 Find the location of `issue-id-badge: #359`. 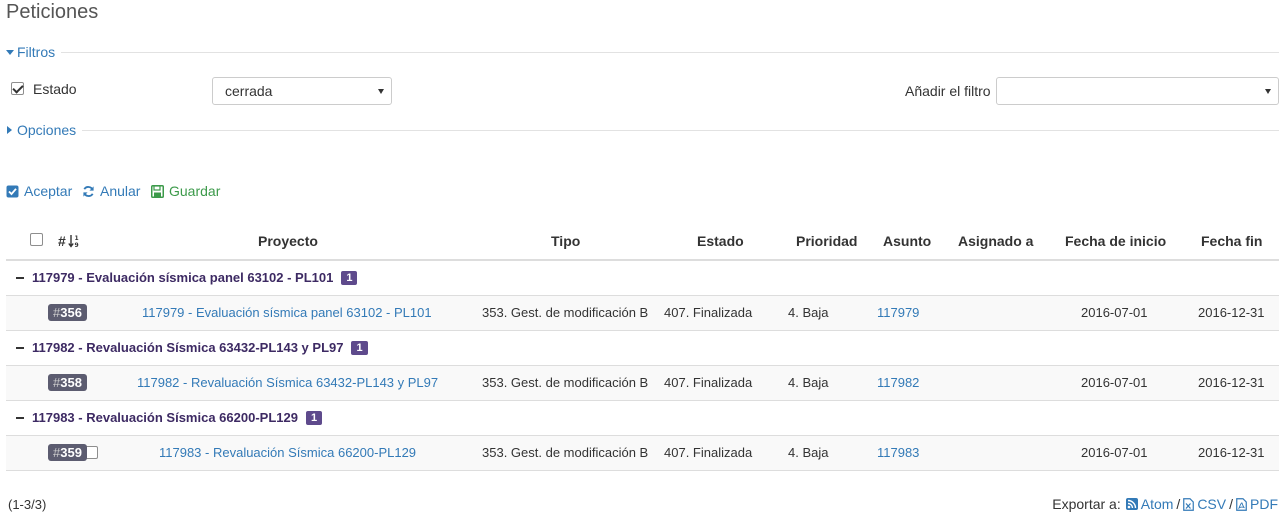

issue-id-badge: #359 is located at coordinates (67, 452).